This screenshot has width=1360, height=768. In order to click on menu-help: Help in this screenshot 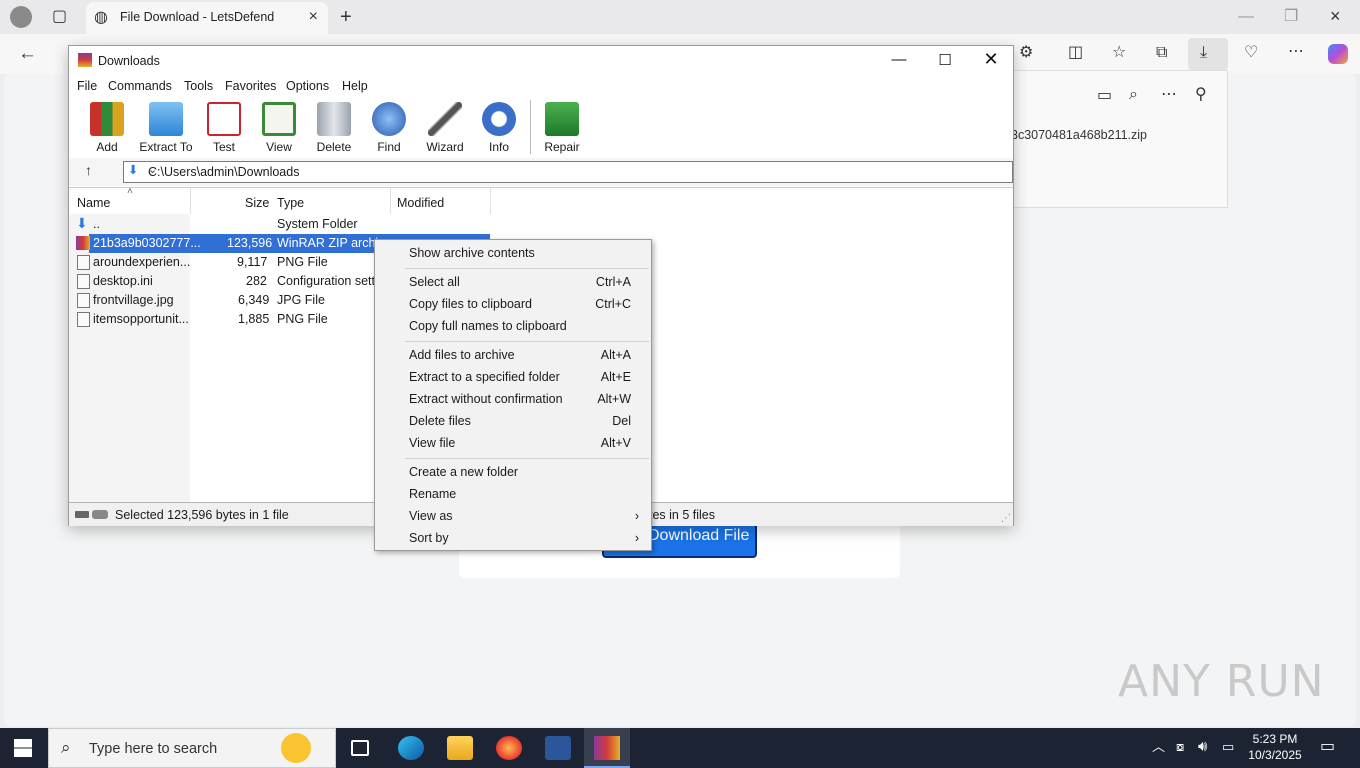, I will do `click(355, 86)`.